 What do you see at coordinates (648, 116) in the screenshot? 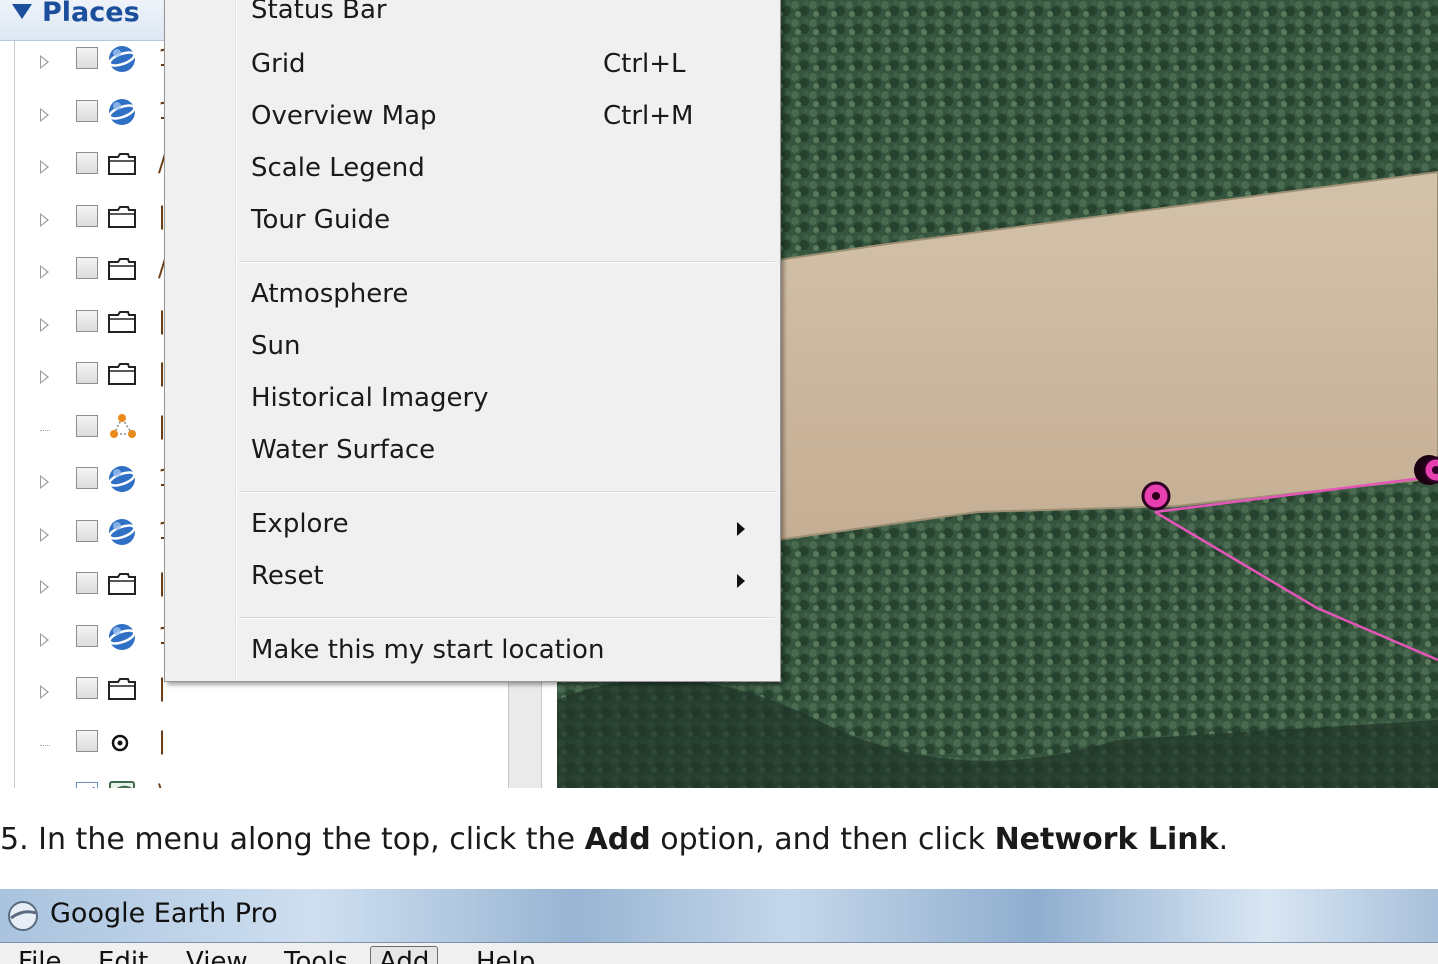
I see `menu-shortcut: Ctrl+M` at bounding box center [648, 116].